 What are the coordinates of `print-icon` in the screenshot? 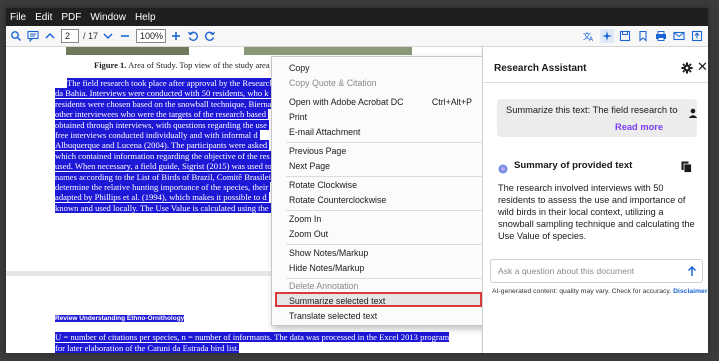 It's located at (661, 36).